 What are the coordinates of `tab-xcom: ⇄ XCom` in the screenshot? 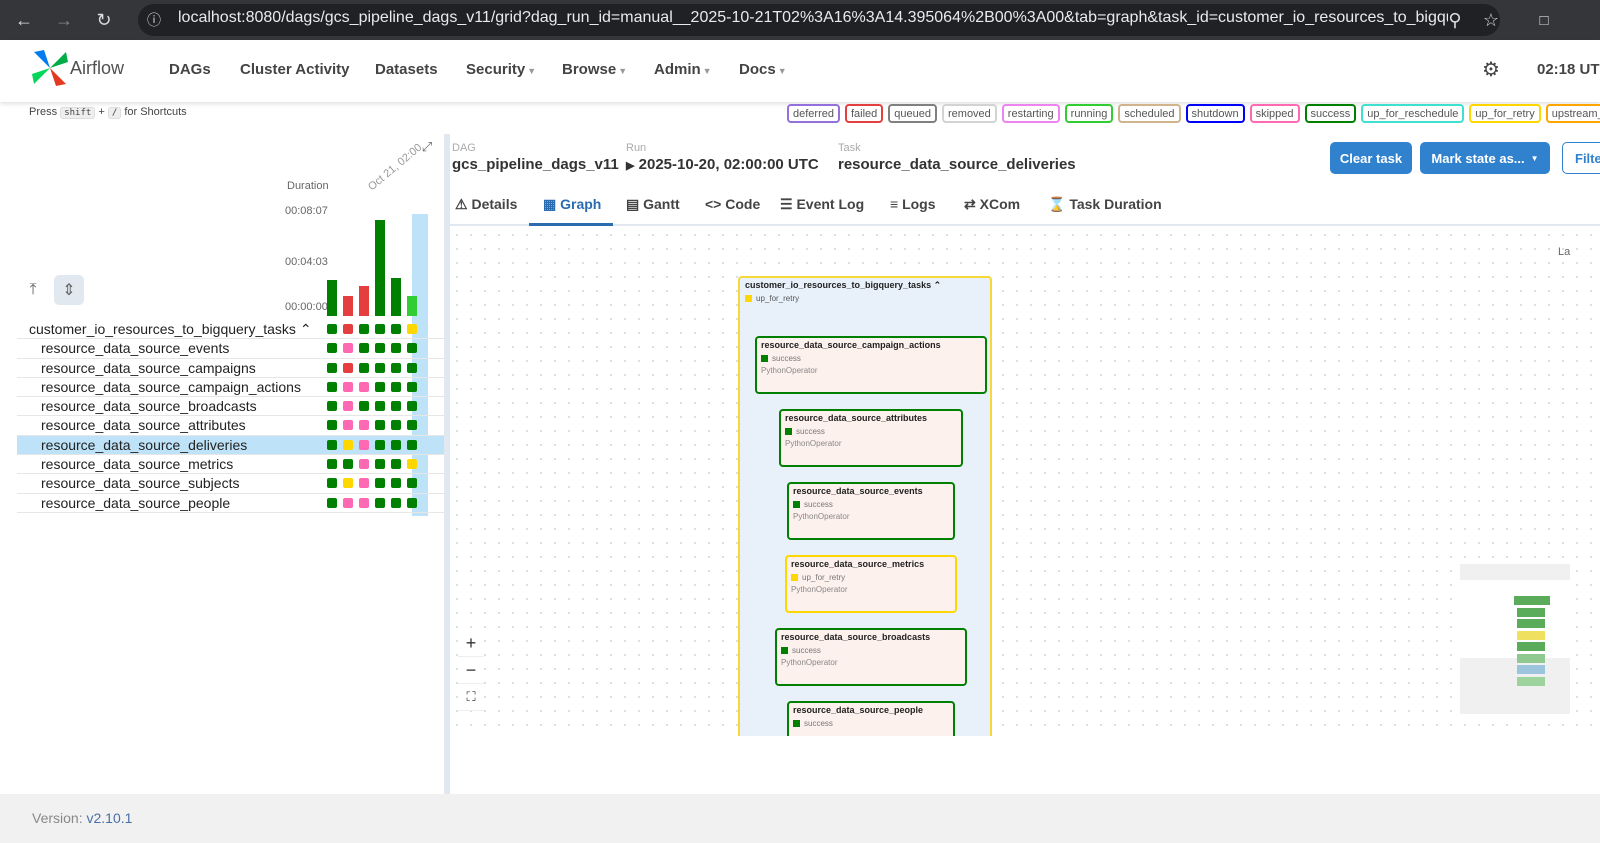 It's located at (992, 204).